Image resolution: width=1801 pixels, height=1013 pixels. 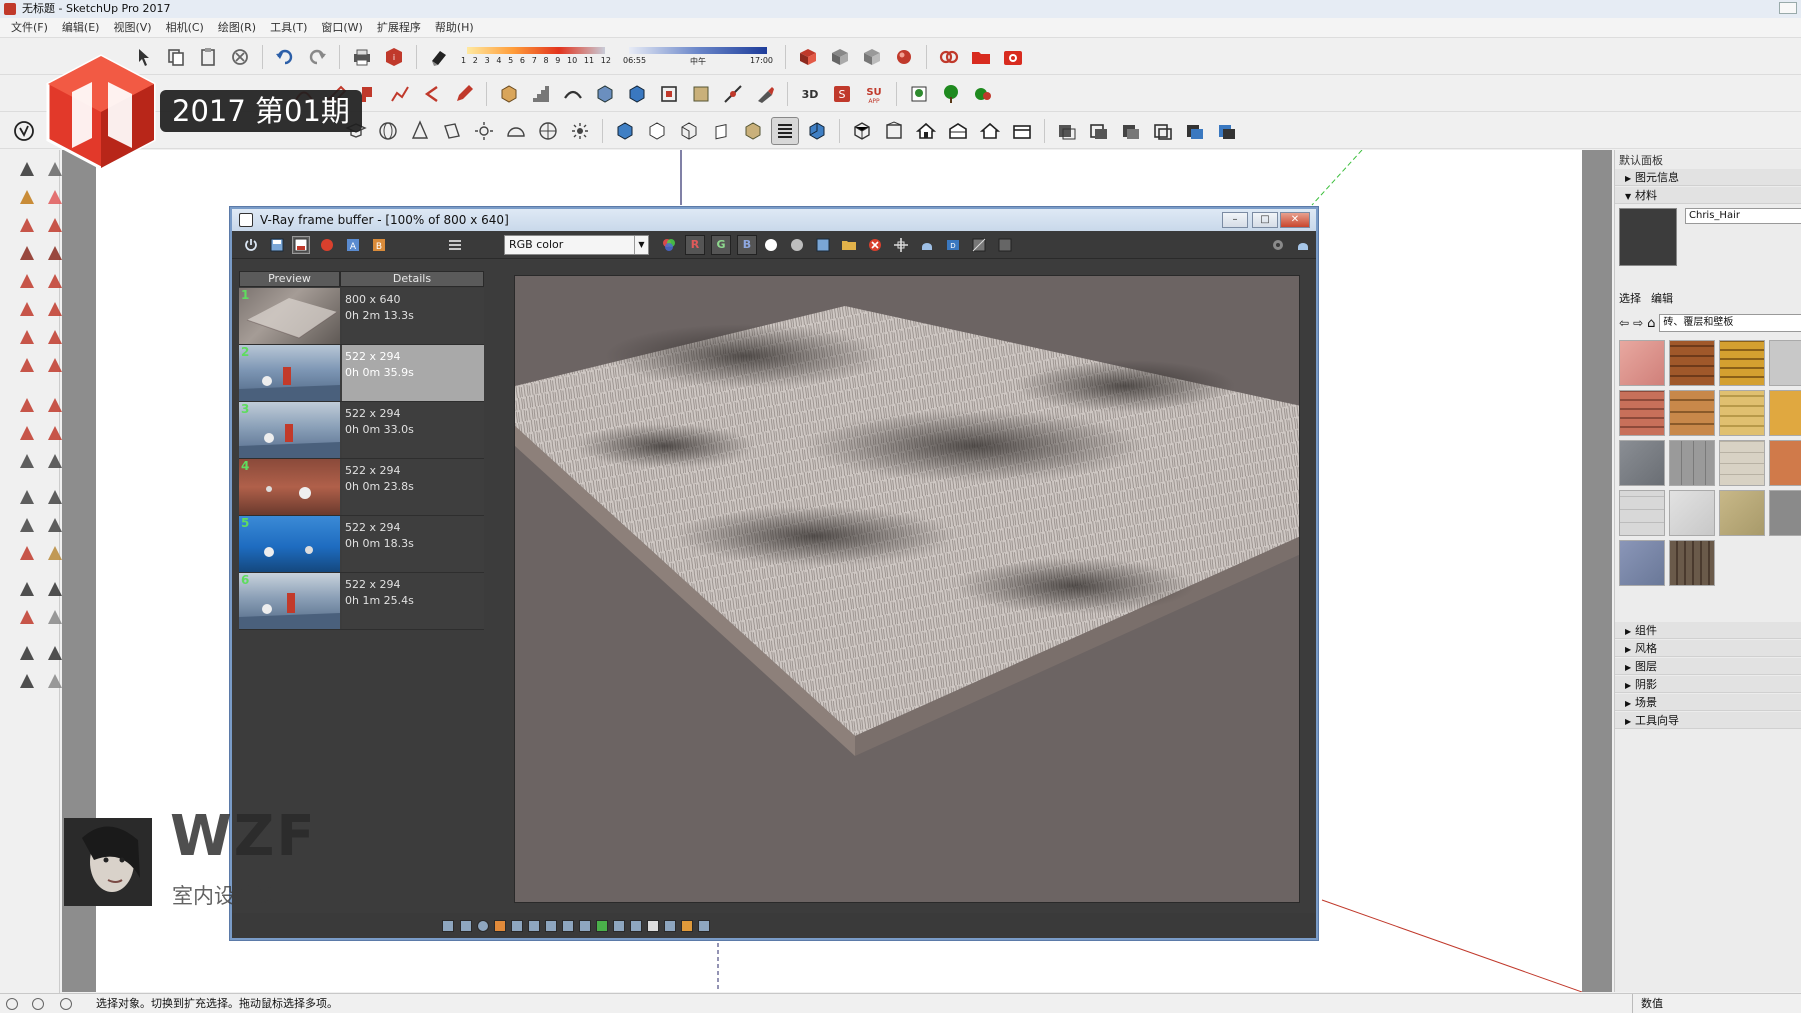 What do you see at coordinates (1303, 245) in the screenshot?
I see `teapot-icon` at bounding box center [1303, 245].